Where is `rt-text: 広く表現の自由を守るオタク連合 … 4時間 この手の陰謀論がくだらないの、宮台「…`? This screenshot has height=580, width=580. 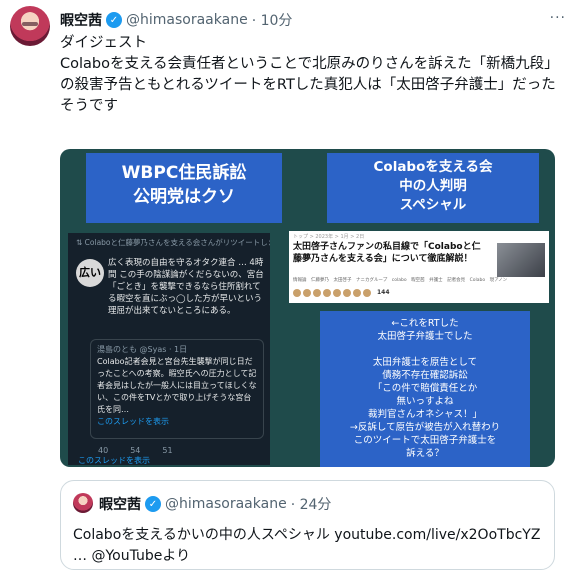
rt-text: 広く表現の自由を守るオタク連合 … 4時間 この手の陰謀論がくだらないの、宮台「… is located at coordinates (186, 287).